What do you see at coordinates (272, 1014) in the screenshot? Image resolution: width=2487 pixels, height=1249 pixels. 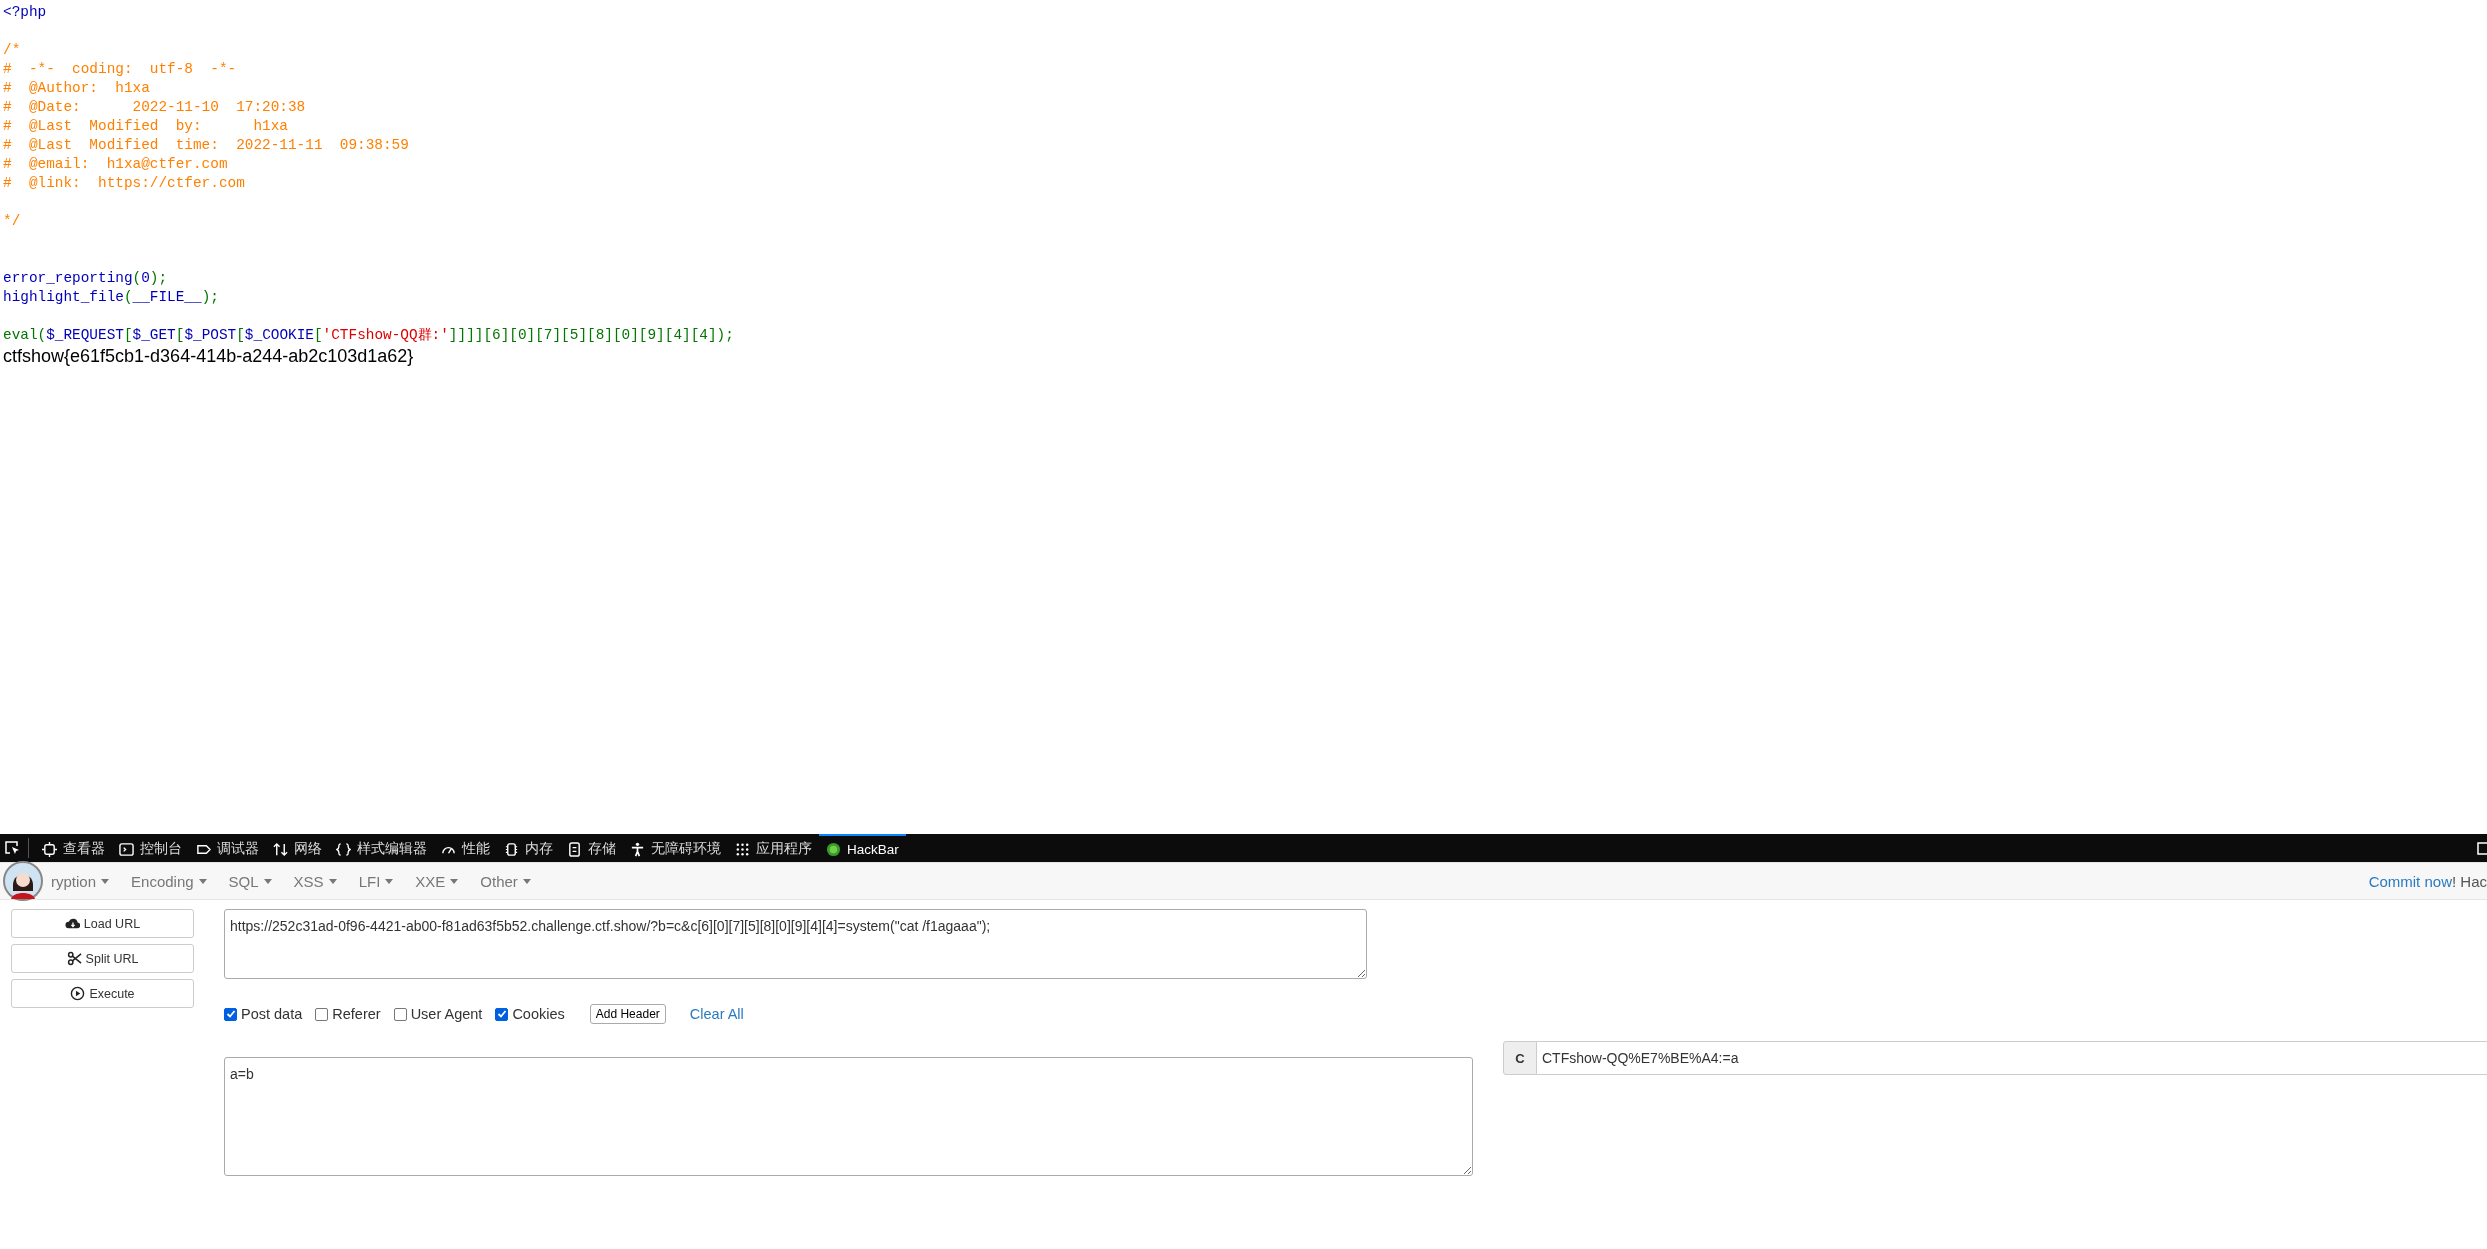 I see `checkbox-label: Post data` at bounding box center [272, 1014].